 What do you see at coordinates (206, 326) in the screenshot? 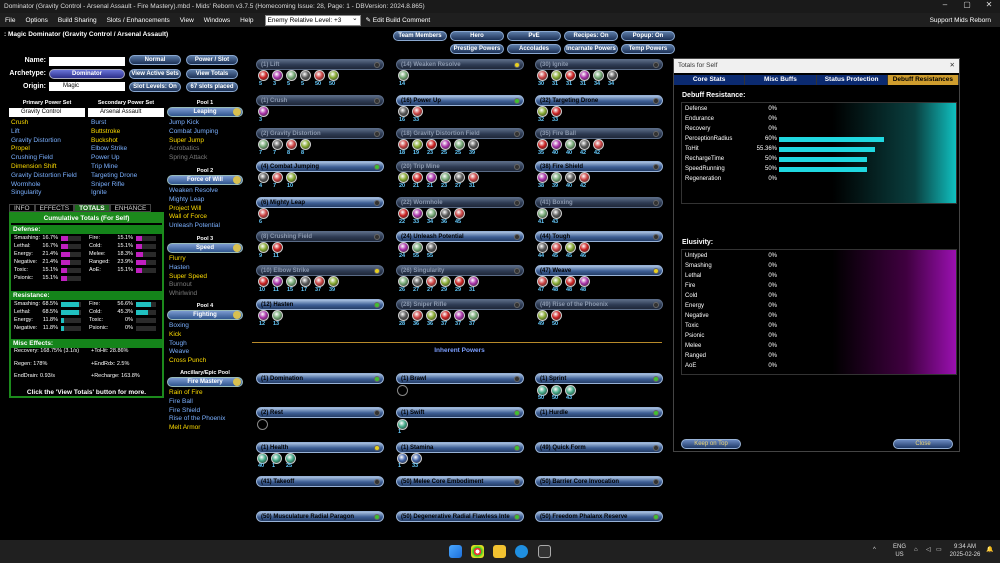
I see `pool-power: Boxing` at bounding box center [206, 326].